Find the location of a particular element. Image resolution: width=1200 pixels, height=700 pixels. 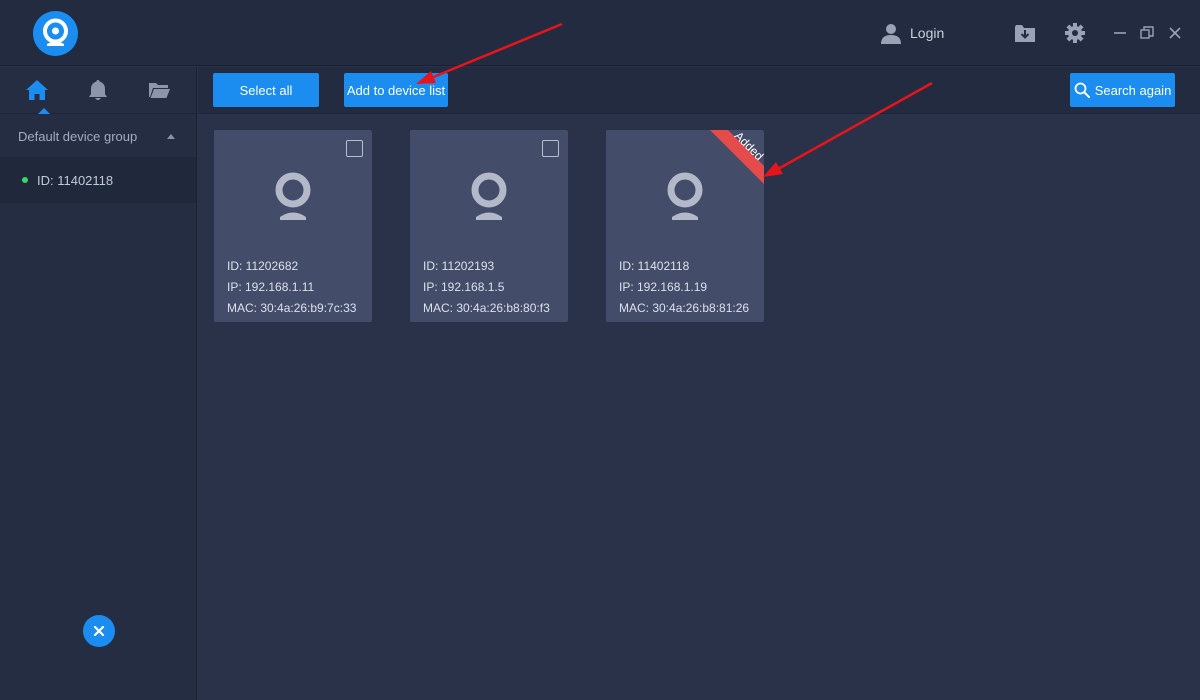

folder-icon is located at coordinates (159, 90).